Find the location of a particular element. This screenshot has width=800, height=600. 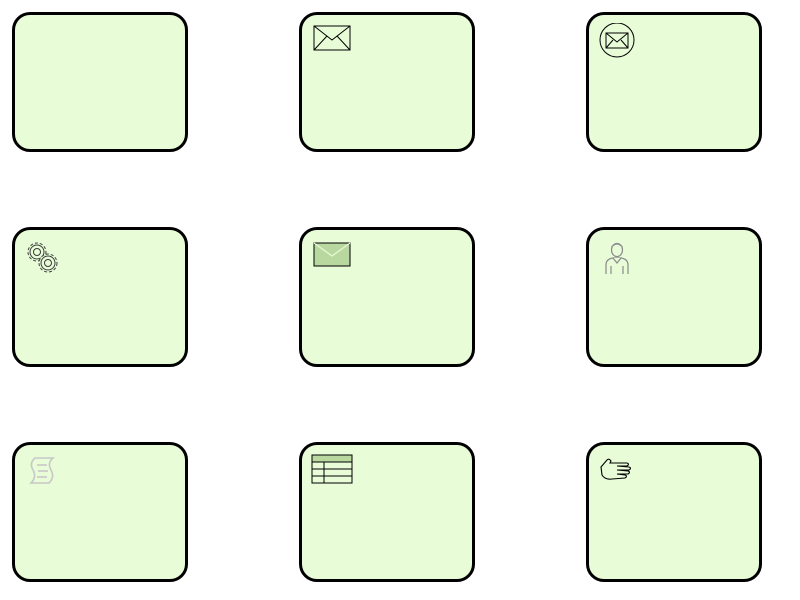

task-script is located at coordinates (100, 512).